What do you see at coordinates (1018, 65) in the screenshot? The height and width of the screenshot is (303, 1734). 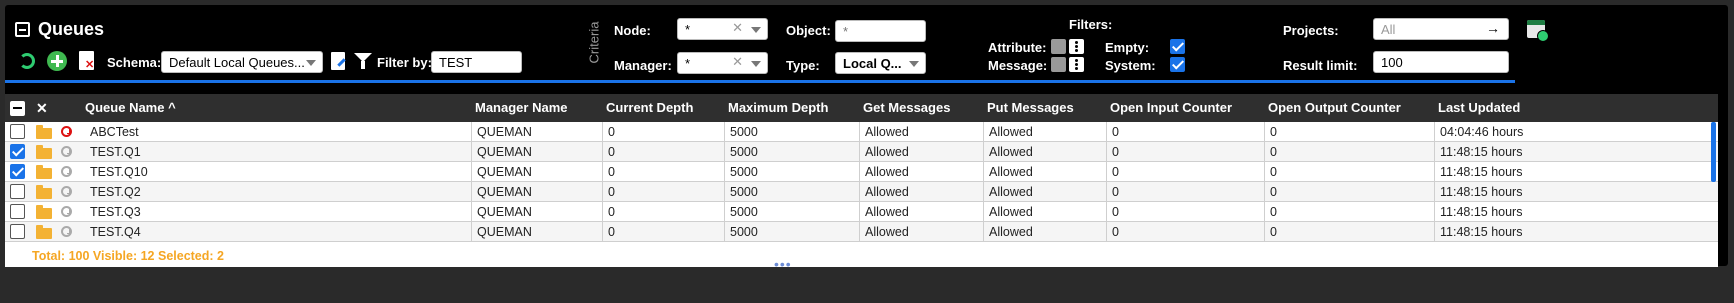 I see `message-label: Message:` at bounding box center [1018, 65].